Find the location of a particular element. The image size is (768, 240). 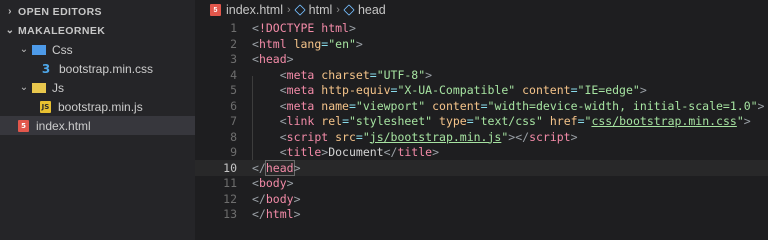

code-line: 13 </html > is located at coordinates (481, 214).